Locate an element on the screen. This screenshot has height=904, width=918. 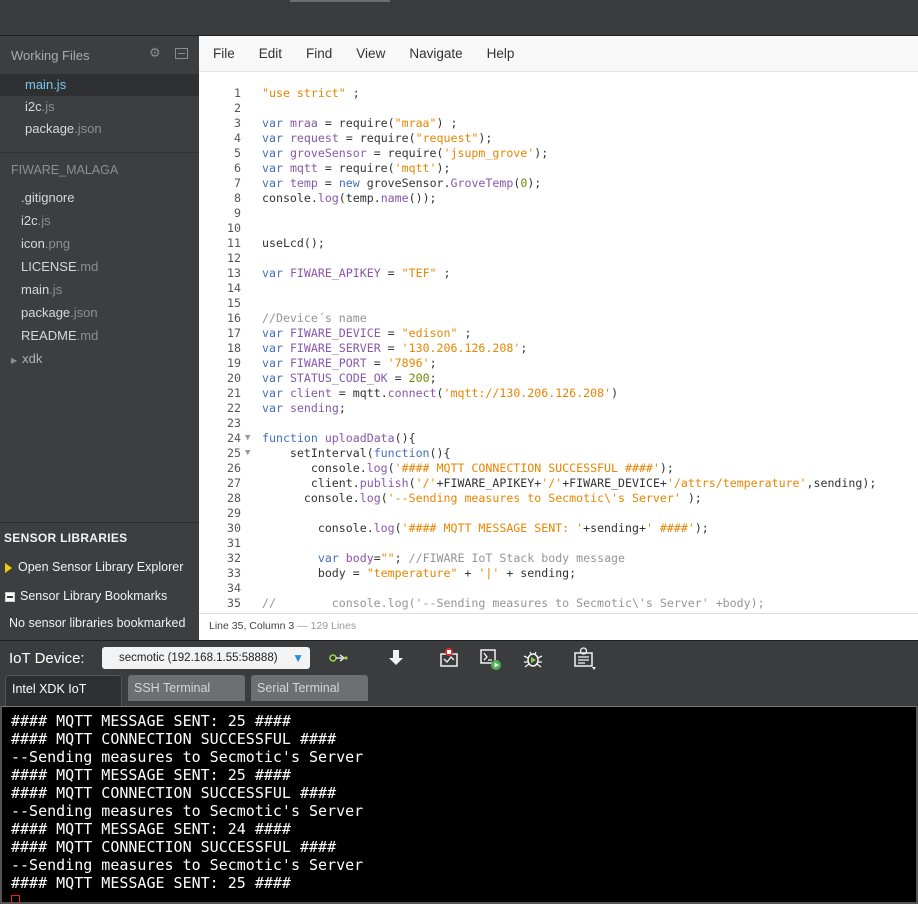
tree-file-item: README.md is located at coordinates (99, 335).